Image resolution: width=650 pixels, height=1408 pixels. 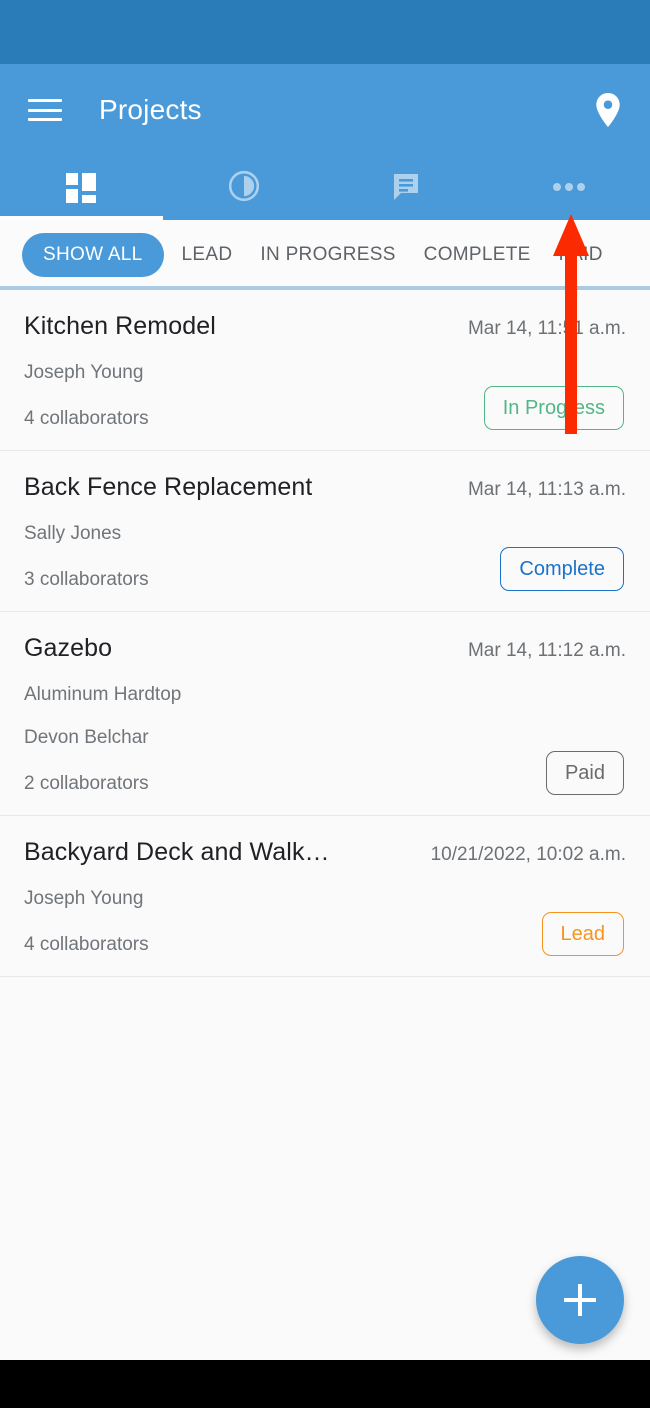 What do you see at coordinates (546, 650) in the screenshot?
I see `project-date: Mar 14, 11:12 a.m.` at bounding box center [546, 650].